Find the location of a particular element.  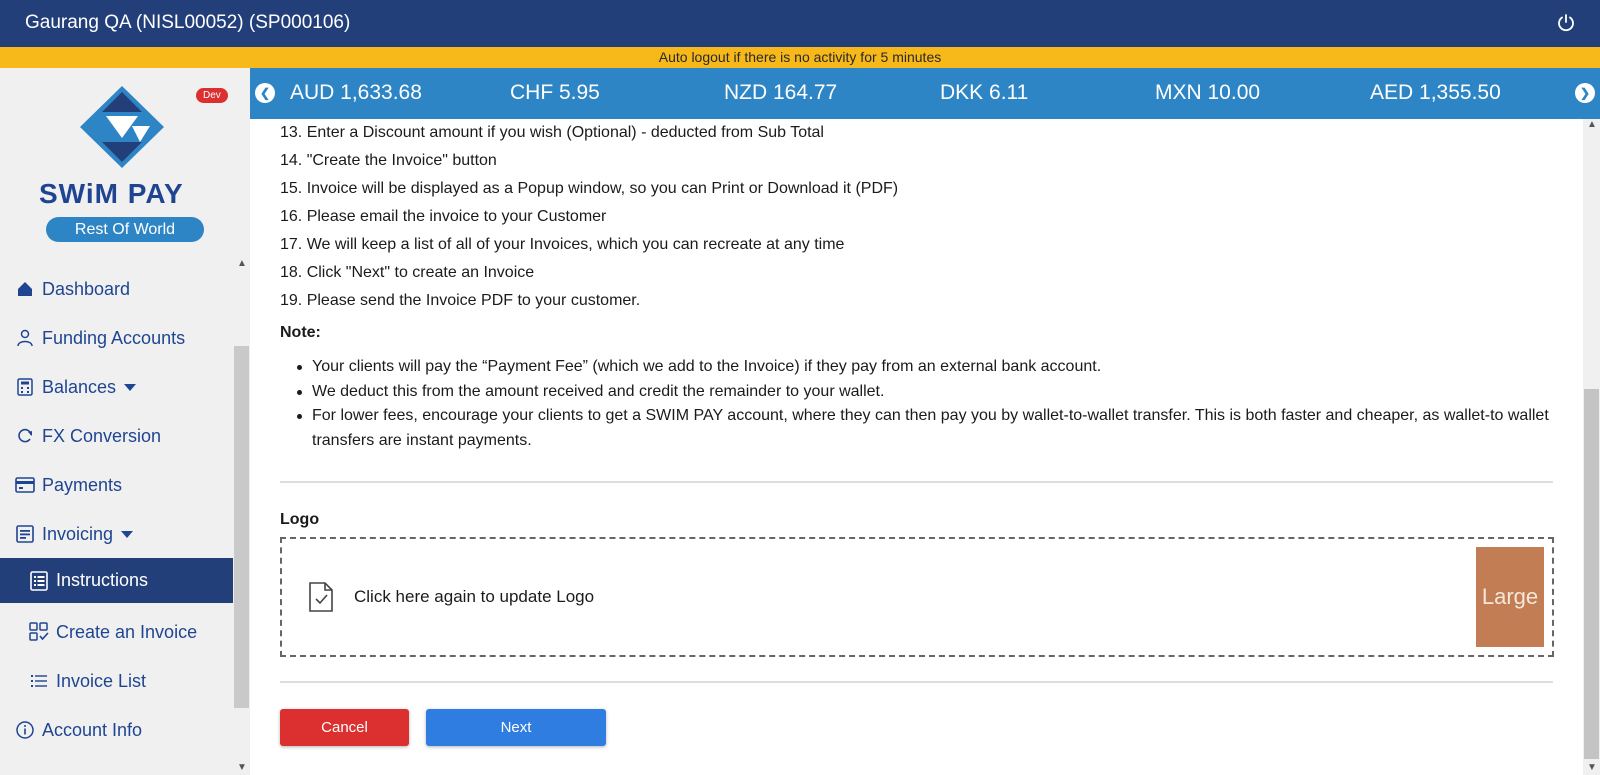

sidebar-item-label: Funding Accounts is located at coordinates (114, 337).